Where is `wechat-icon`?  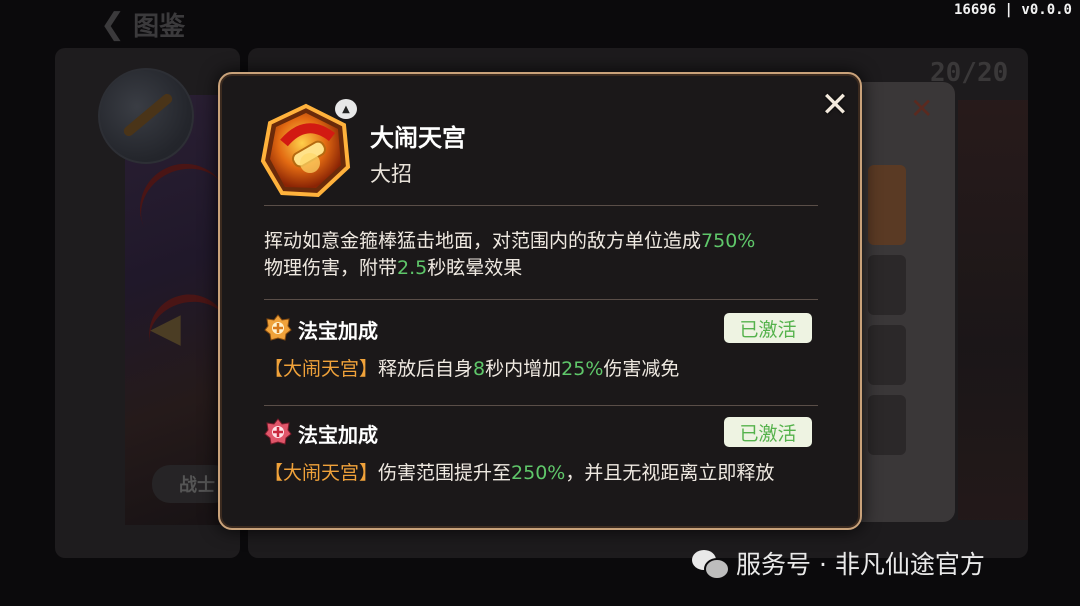
wechat-icon is located at coordinates (711, 564).